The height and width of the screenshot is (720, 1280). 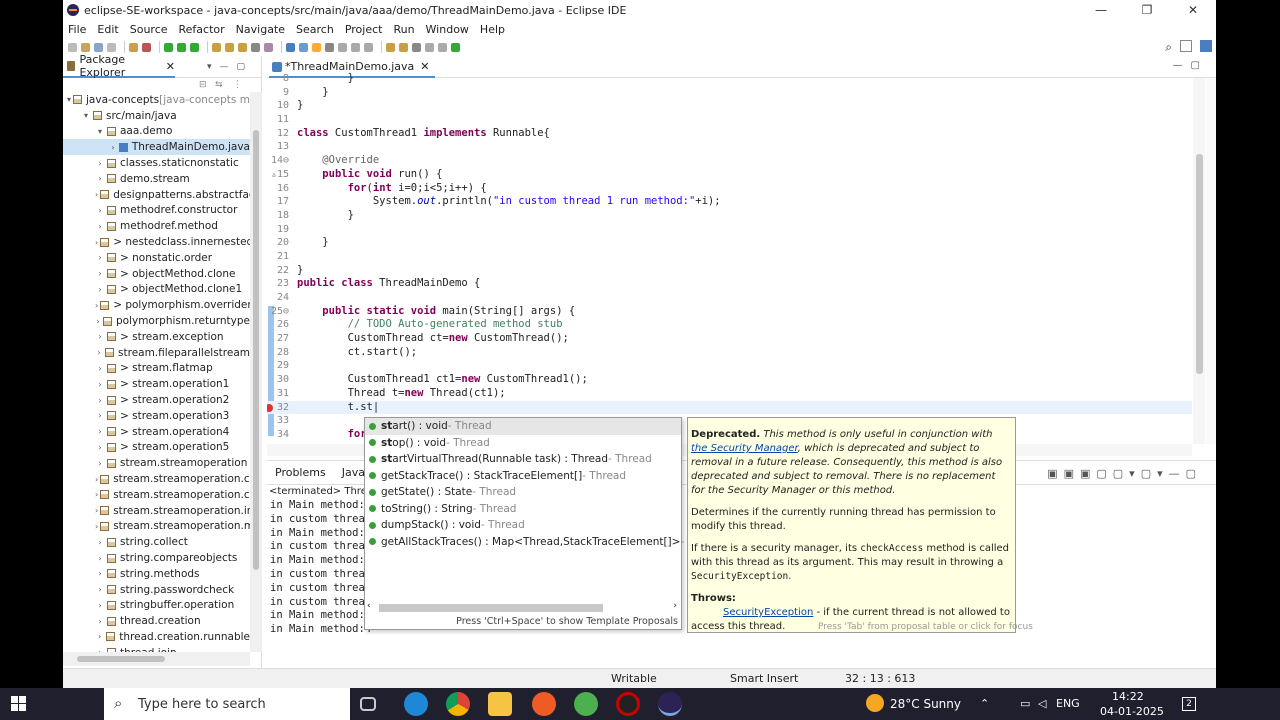 I want to click on start-button, so click(x=19, y=704).